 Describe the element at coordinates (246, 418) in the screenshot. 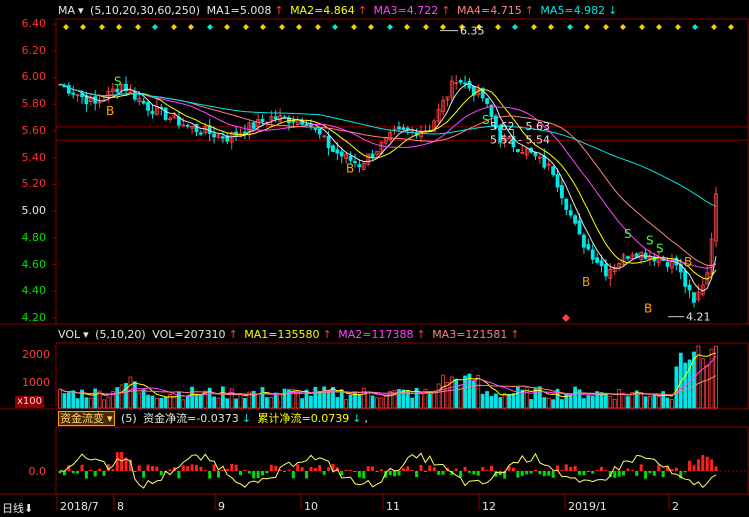

I see `fund-net-arrow: ↓` at that location.